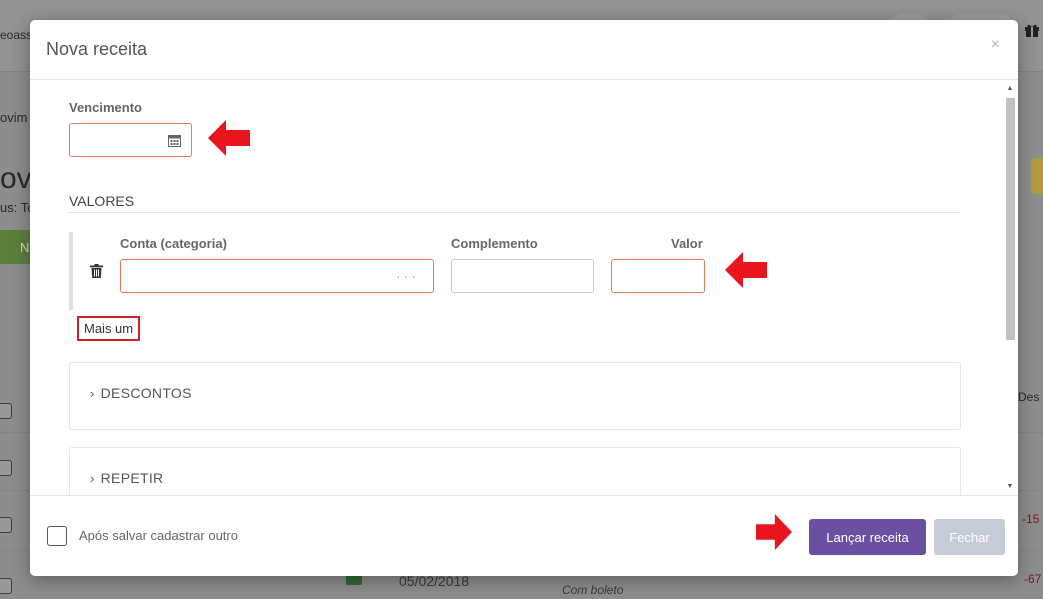  What do you see at coordinates (57, 536) in the screenshot?
I see `save-another-checkbox` at bounding box center [57, 536].